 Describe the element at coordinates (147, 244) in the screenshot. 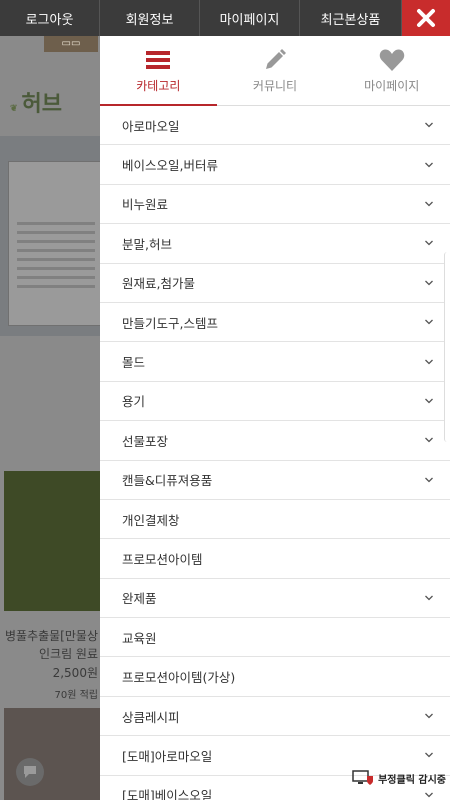

I see `menu-item-label: 분말,허브` at that location.